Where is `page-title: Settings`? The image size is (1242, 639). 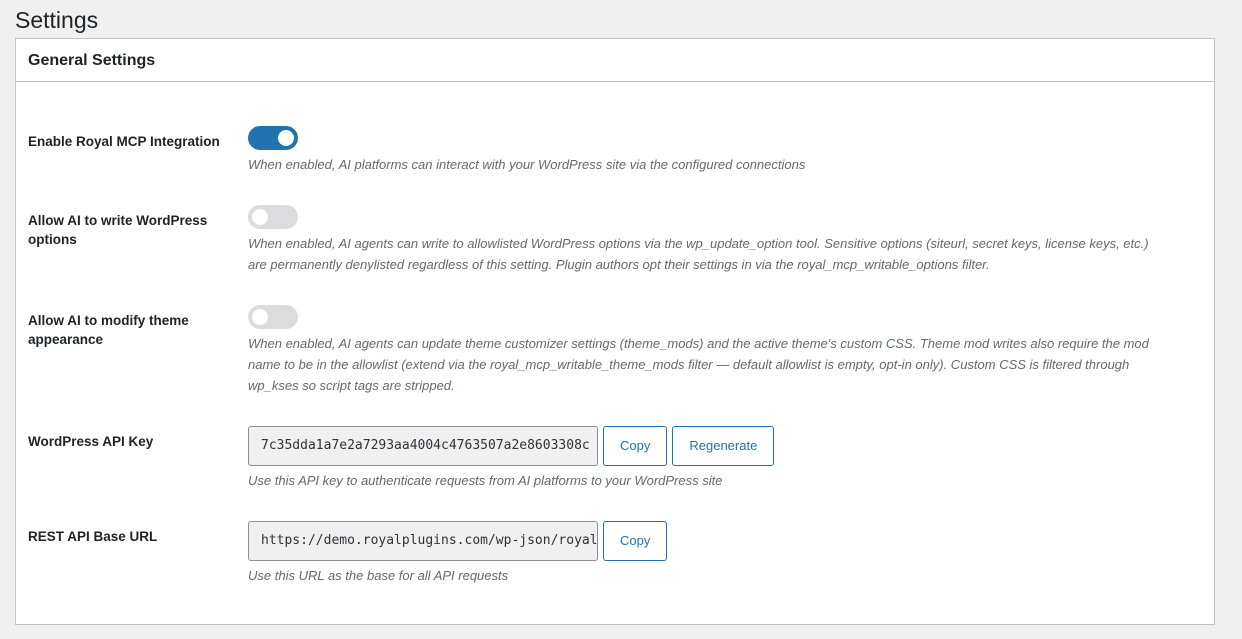
page-title: Settings is located at coordinates (57, 20).